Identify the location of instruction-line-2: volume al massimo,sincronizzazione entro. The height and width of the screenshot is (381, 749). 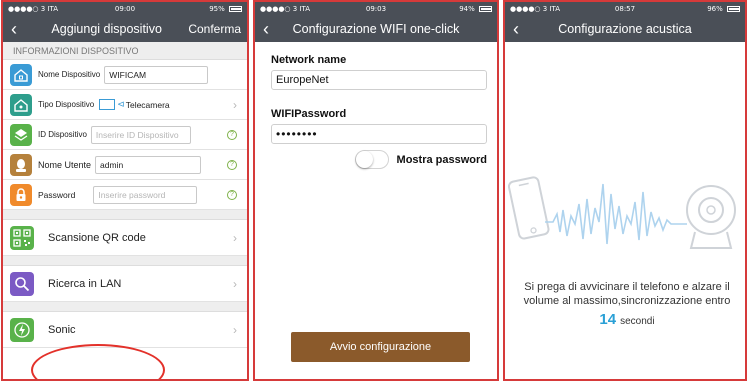
(627, 301).